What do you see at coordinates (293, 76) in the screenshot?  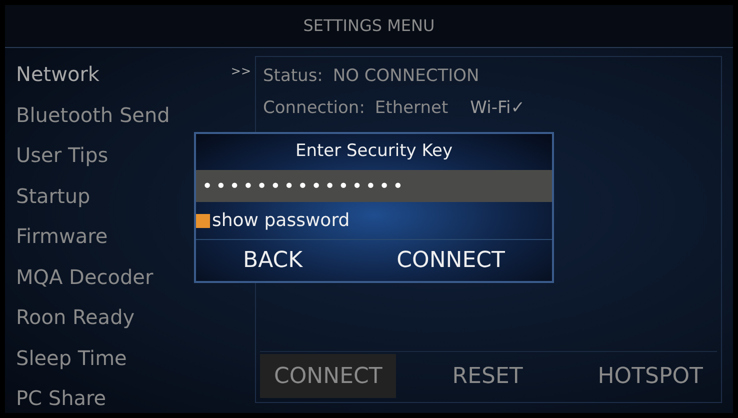 I see `status-label: Status:` at bounding box center [293, 76].